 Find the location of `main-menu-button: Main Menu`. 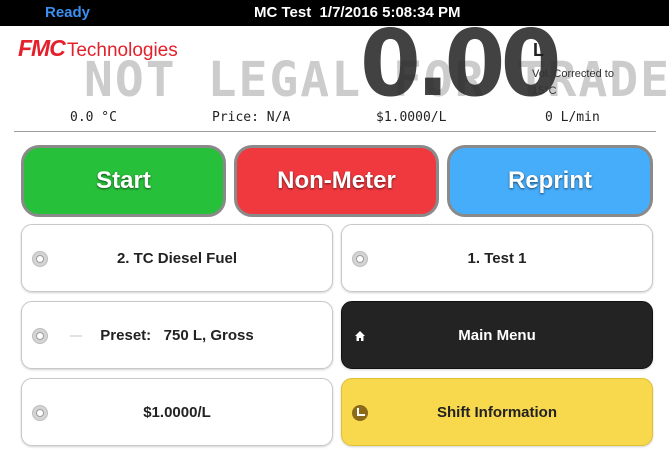

main-menu-button: Main Menu is located at coordinates (497, 335).